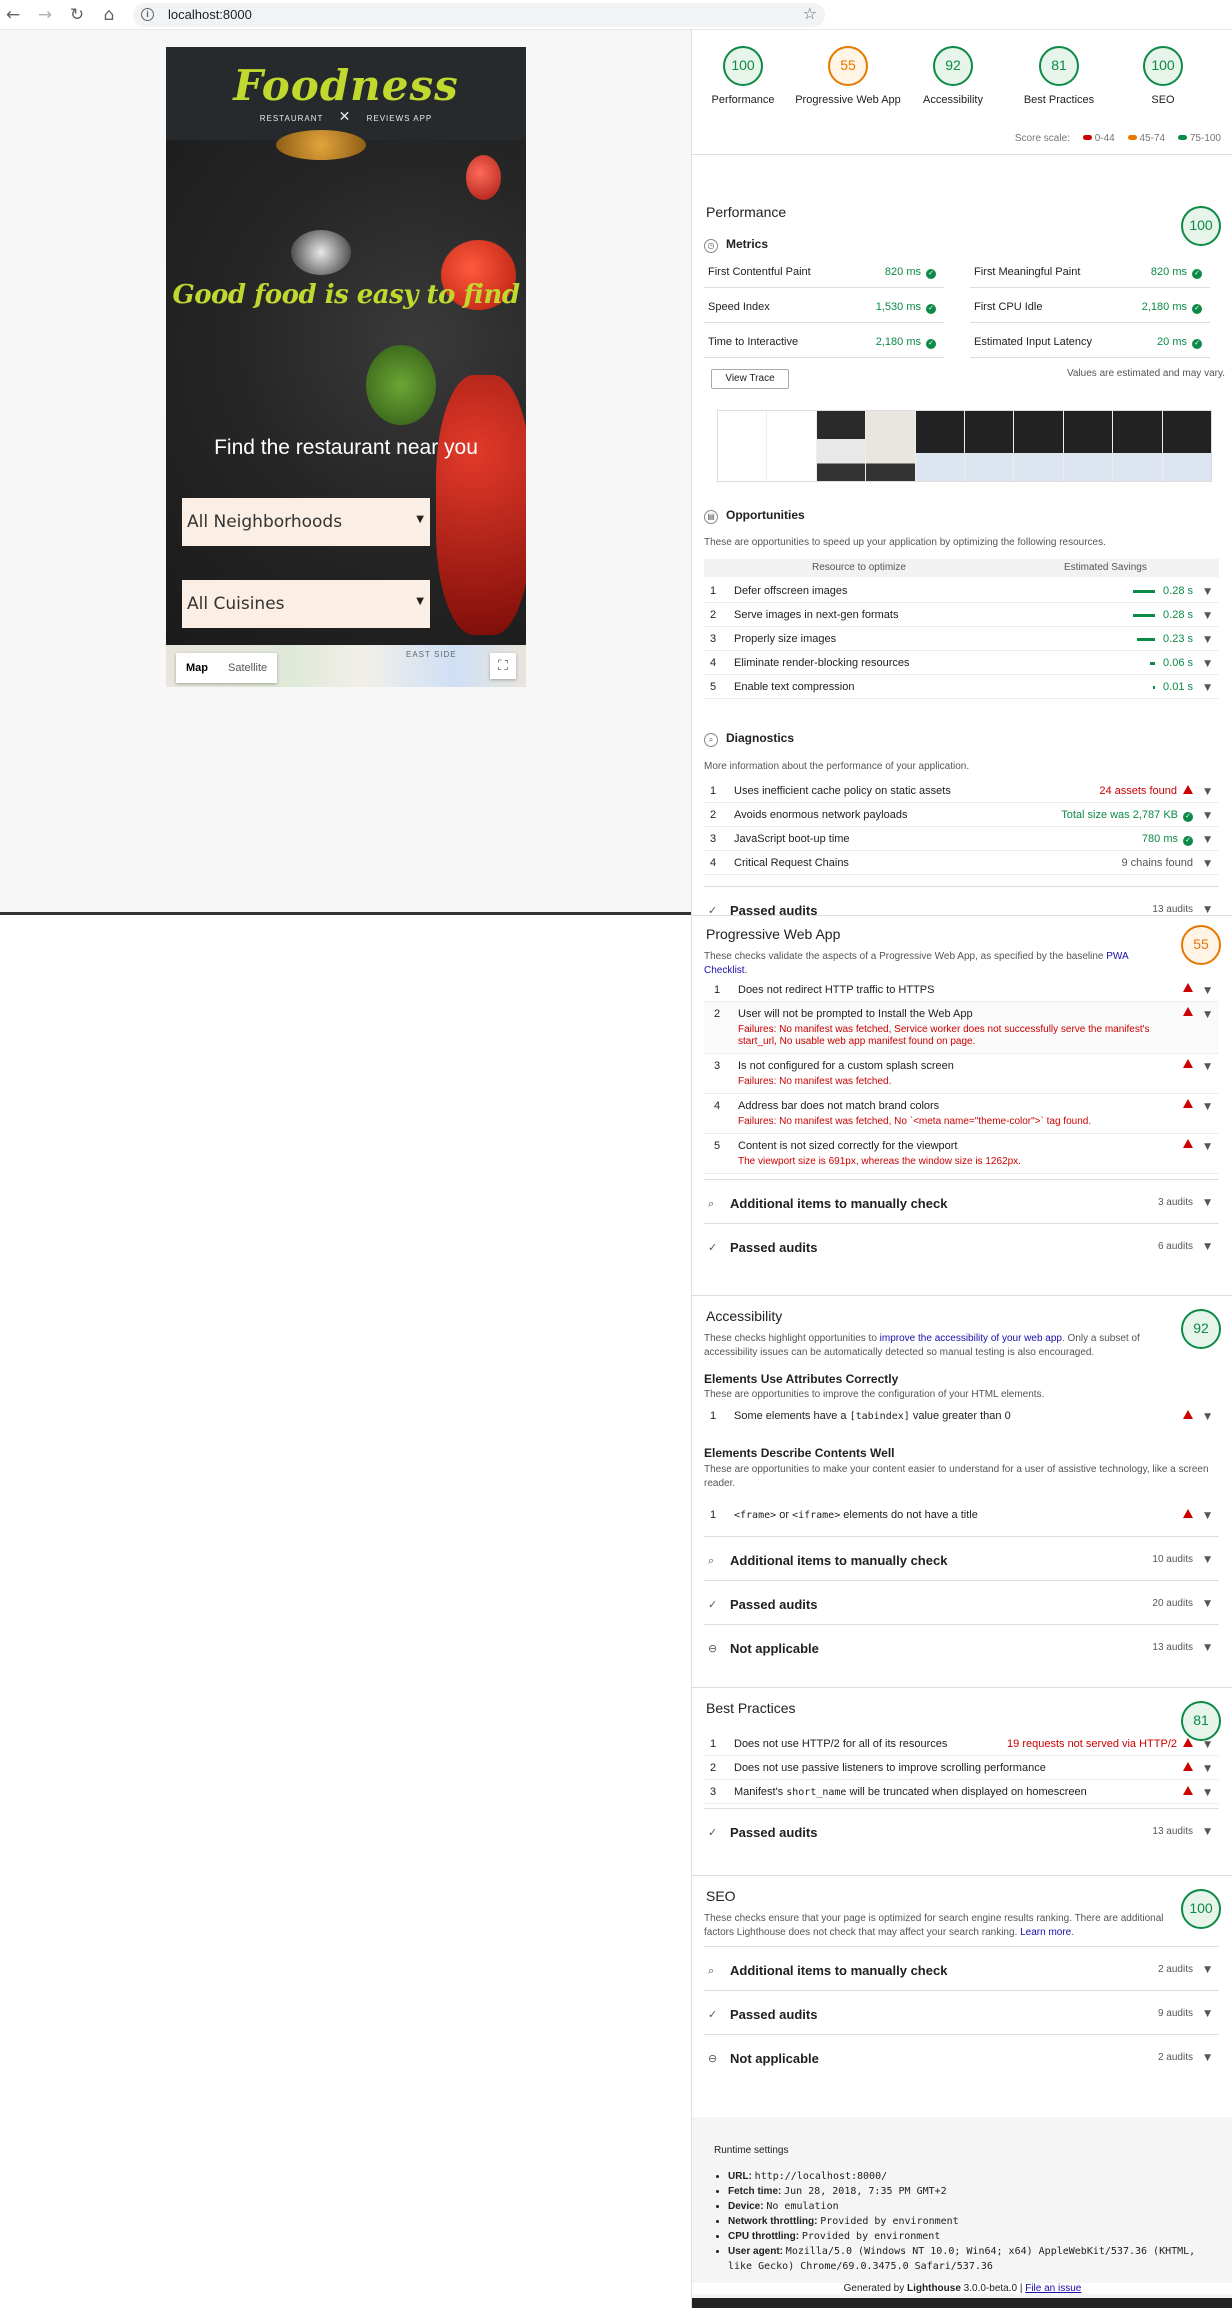 Image resolution: width=1232 pixels, height=2308 pixels. Describe the element at coordinates (1144, 615) in the screenshot. I see `savings-bar` at that location.